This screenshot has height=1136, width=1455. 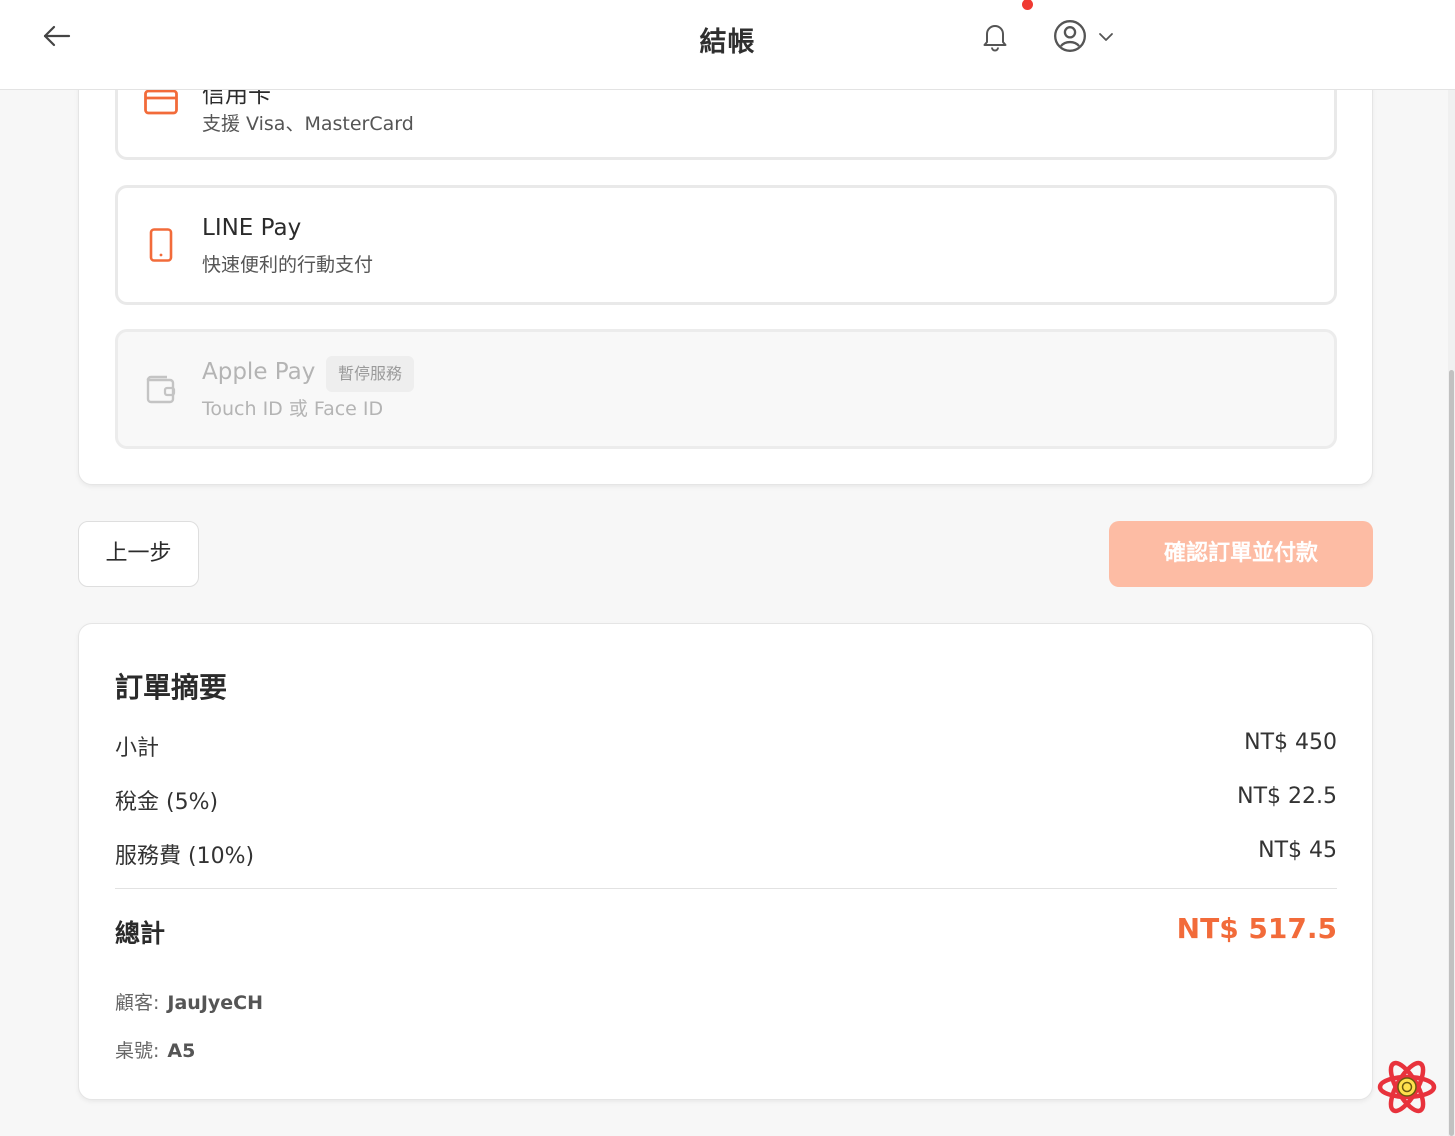 I want to click on table-number: A5, so click(x=181, y=1051).